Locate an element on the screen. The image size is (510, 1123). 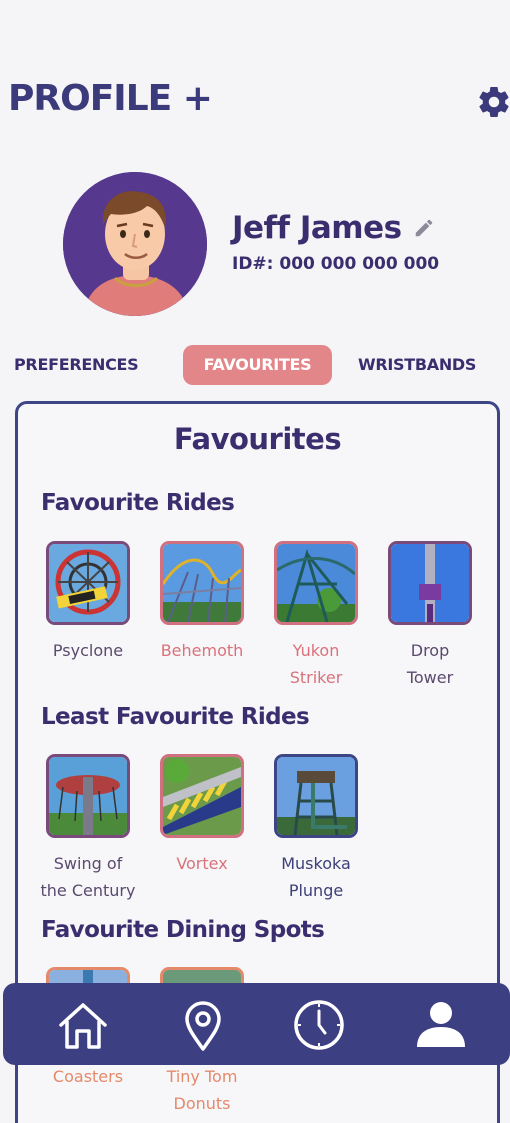
ride-card-behemoth: Behemoth is located at coordinates (202, 602).